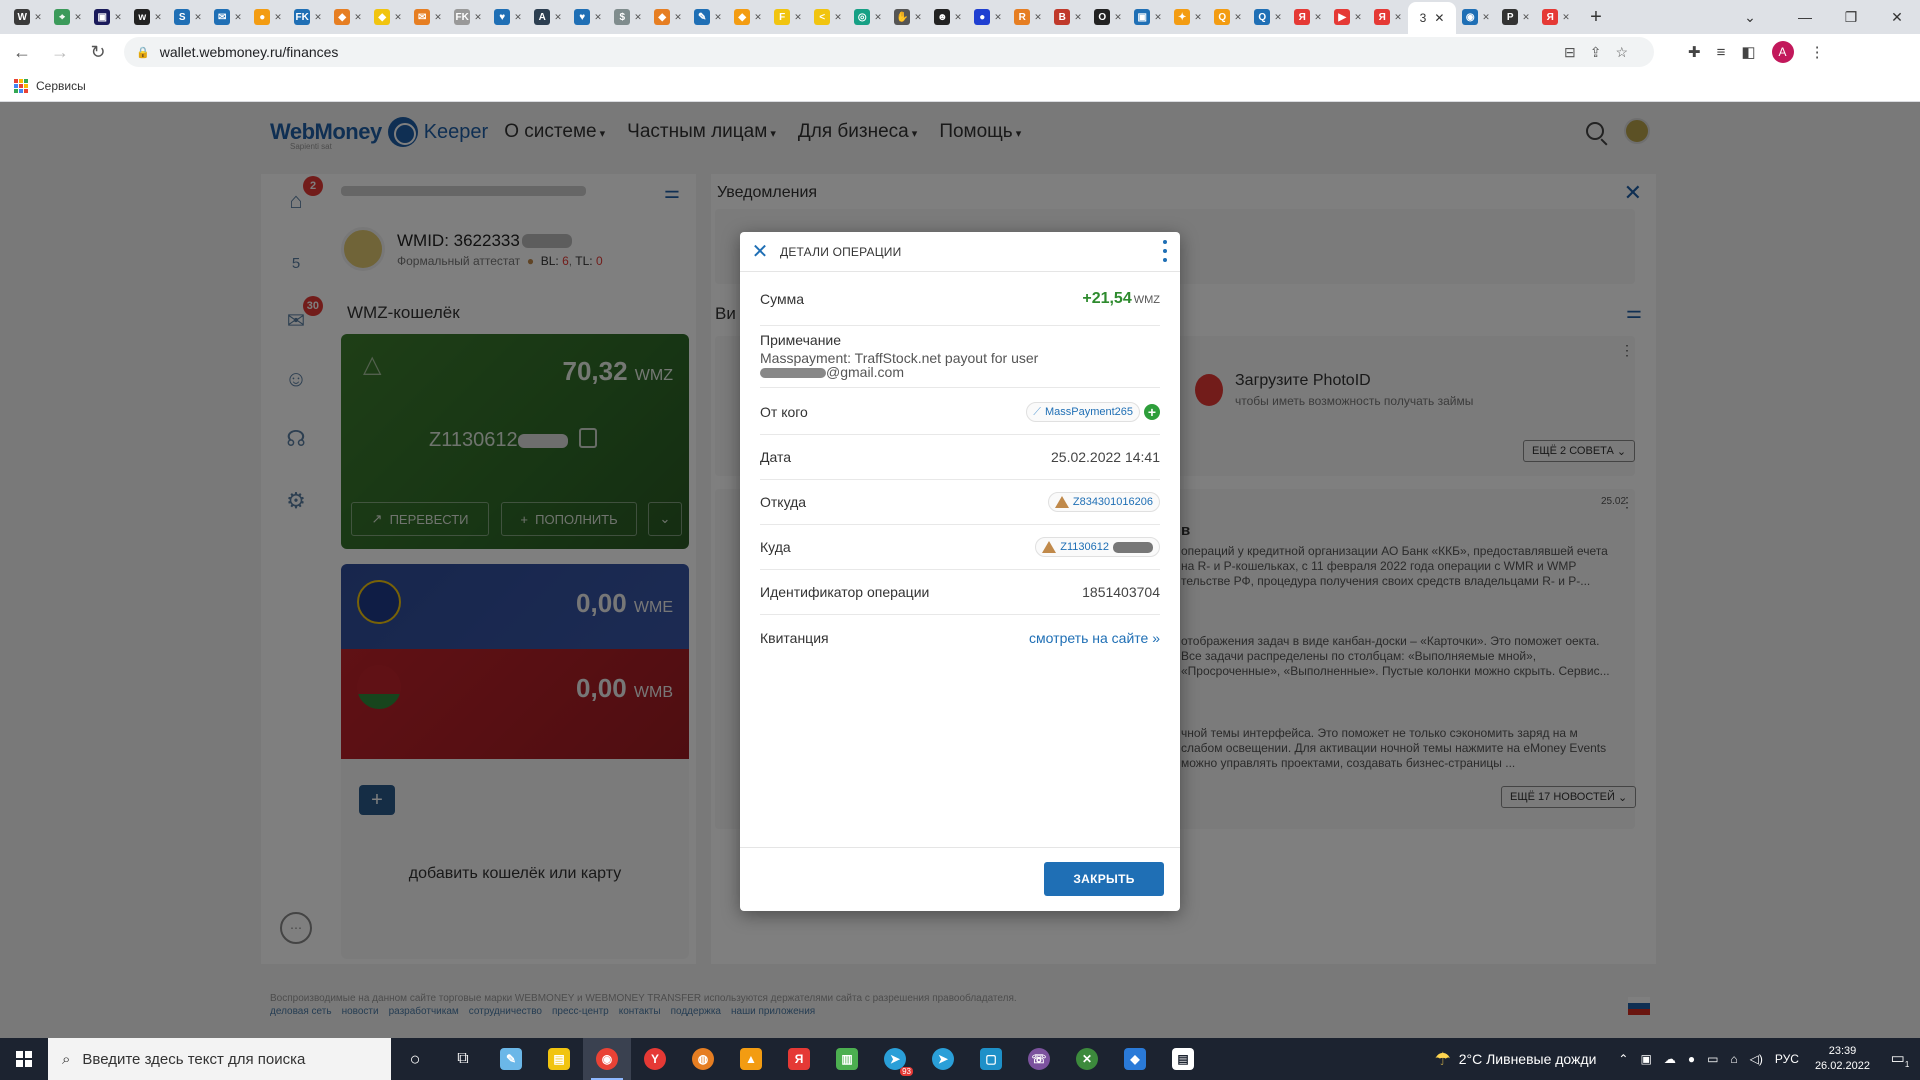 Image resolution: width=1920 pixels, height=1080 pixels. Describe the element at coordinates (1148, 17) in the screenshot. I see `tab-28: ▣ ✕` at that location.